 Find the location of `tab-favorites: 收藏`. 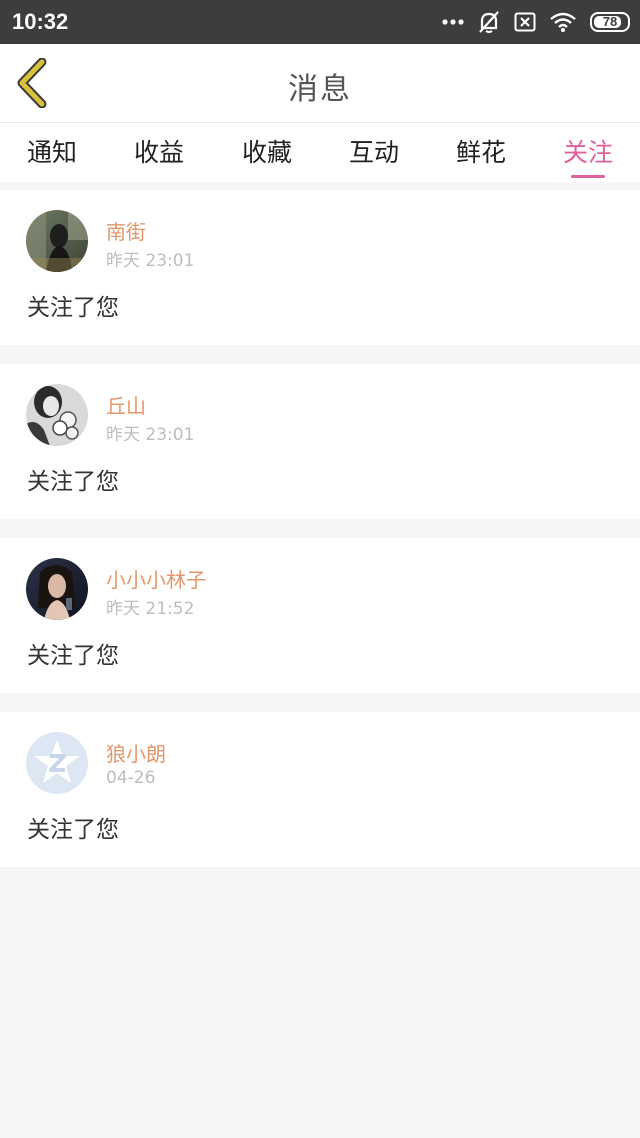

tab-favorites: 收藏 is located at coordinates (267, 151).